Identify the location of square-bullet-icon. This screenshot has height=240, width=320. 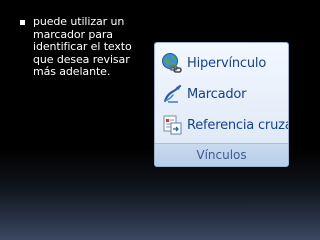
(22, 22).